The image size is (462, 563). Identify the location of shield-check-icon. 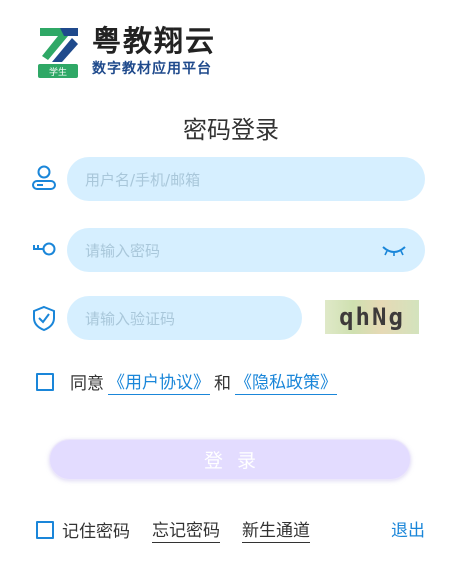
(44, 318).